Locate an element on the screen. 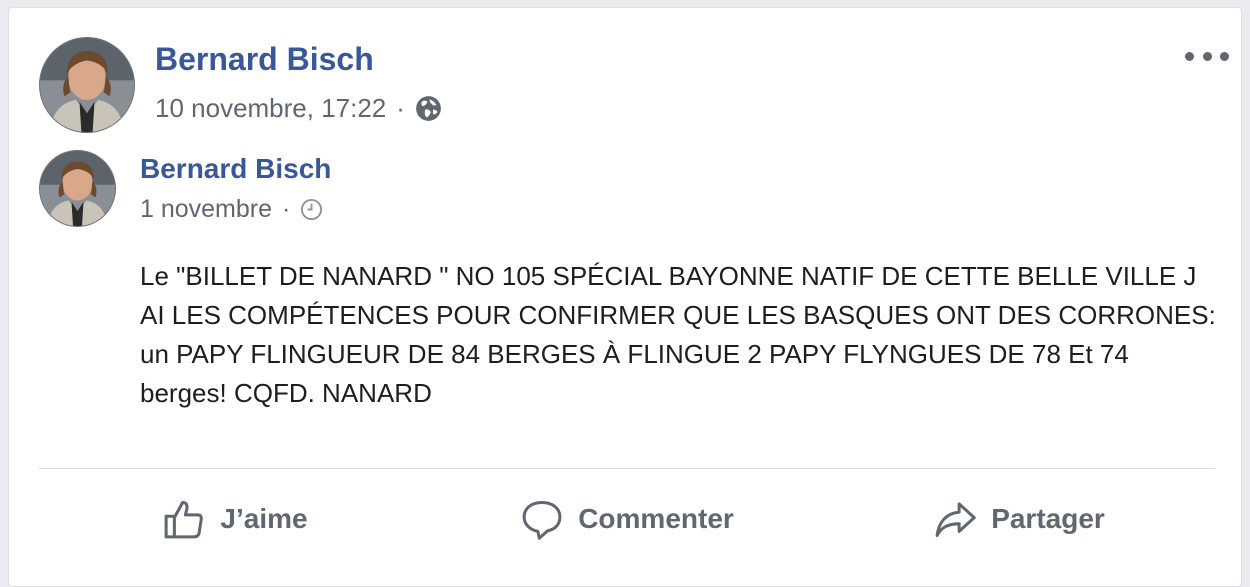 The height and width of the screenshot is (587, 1250). globe-icon is located at coordinates (428, 108).